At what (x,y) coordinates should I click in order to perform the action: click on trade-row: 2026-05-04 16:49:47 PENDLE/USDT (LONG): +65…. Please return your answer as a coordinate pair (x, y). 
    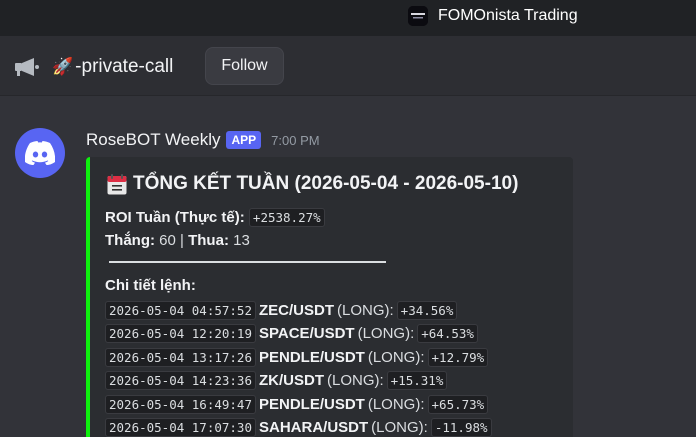
    Looking at the image, I should click on (297, 404).